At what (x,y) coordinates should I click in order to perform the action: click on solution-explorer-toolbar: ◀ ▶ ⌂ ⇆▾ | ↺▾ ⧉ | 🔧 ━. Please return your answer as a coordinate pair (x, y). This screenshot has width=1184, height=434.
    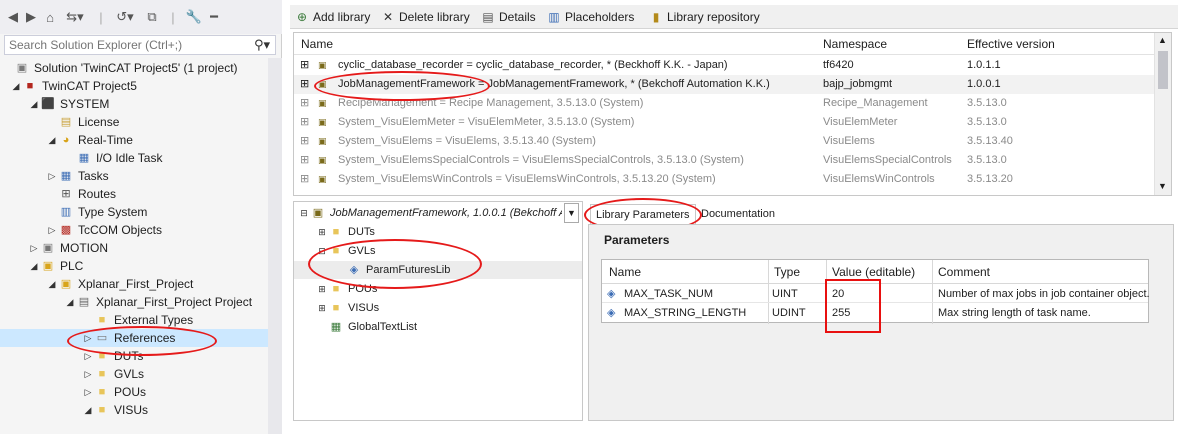
    Looking at the image, I should click on (141, 17).